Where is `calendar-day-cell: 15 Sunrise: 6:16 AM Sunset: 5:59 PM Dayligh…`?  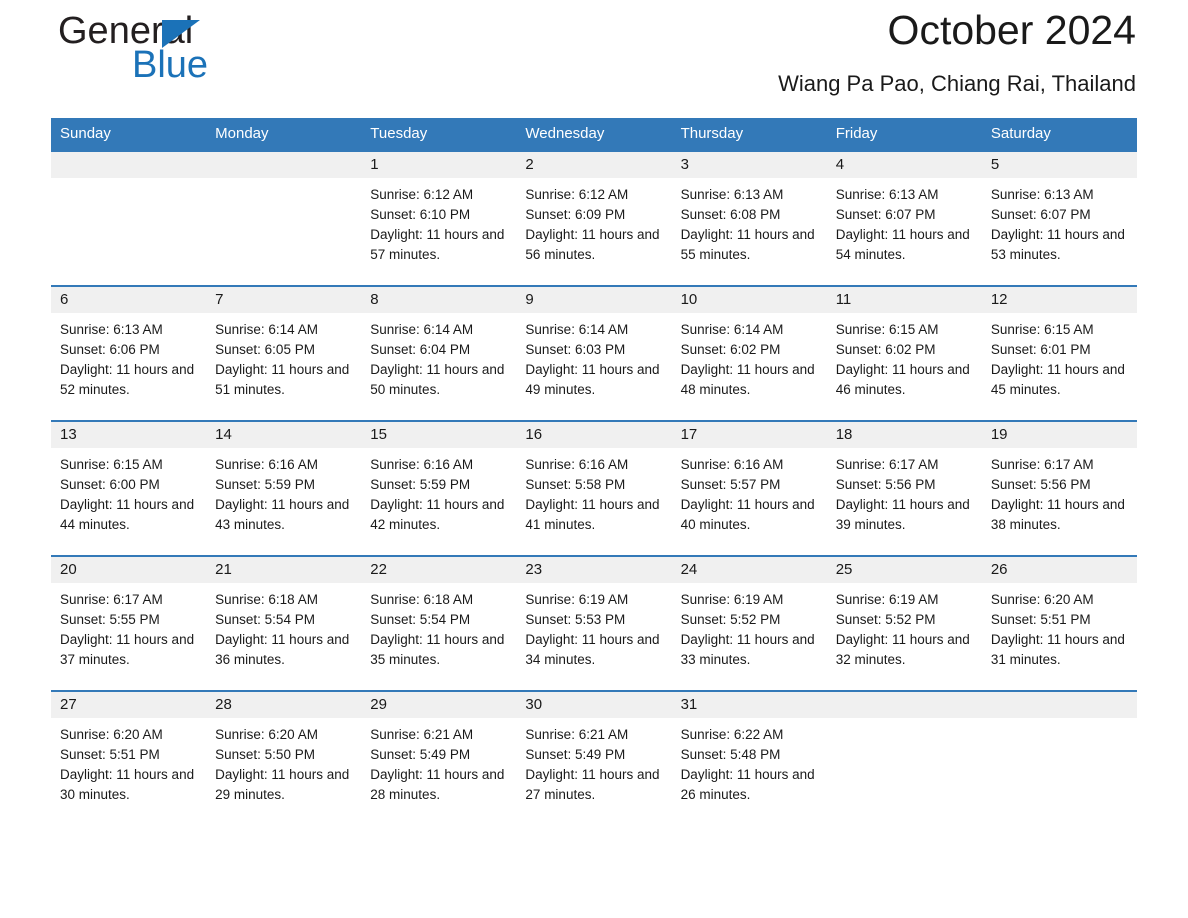
calendar-day-cell: 15 Sunrise: 6:16 AM Sunset: 5:59 PM Dayligh… is located at coordinates (439, 488).